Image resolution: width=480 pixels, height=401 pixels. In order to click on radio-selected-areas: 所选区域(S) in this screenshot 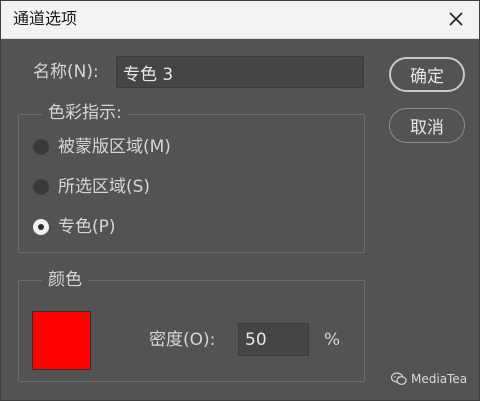, I will do `click(91, 187)`.